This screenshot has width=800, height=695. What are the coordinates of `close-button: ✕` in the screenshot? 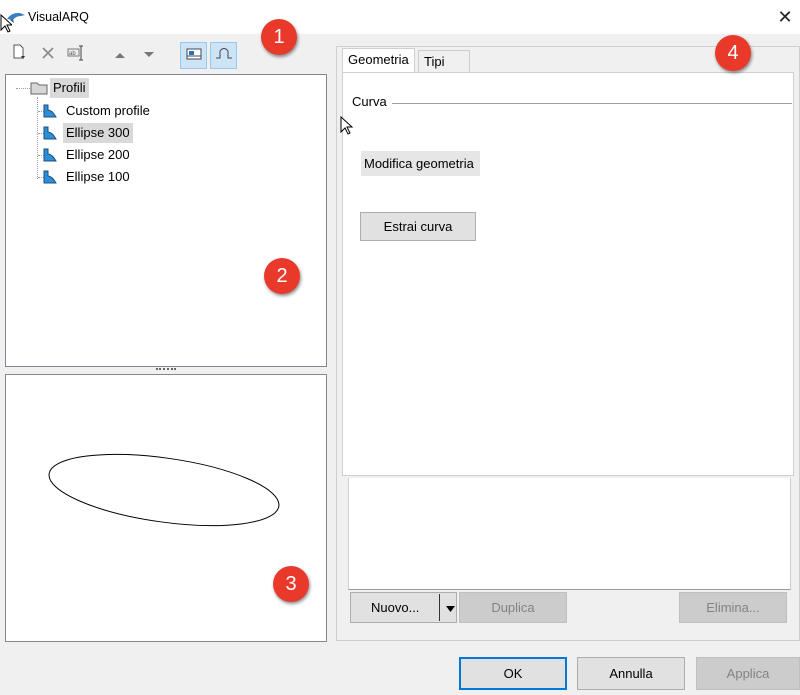 It's located at (785, 17).